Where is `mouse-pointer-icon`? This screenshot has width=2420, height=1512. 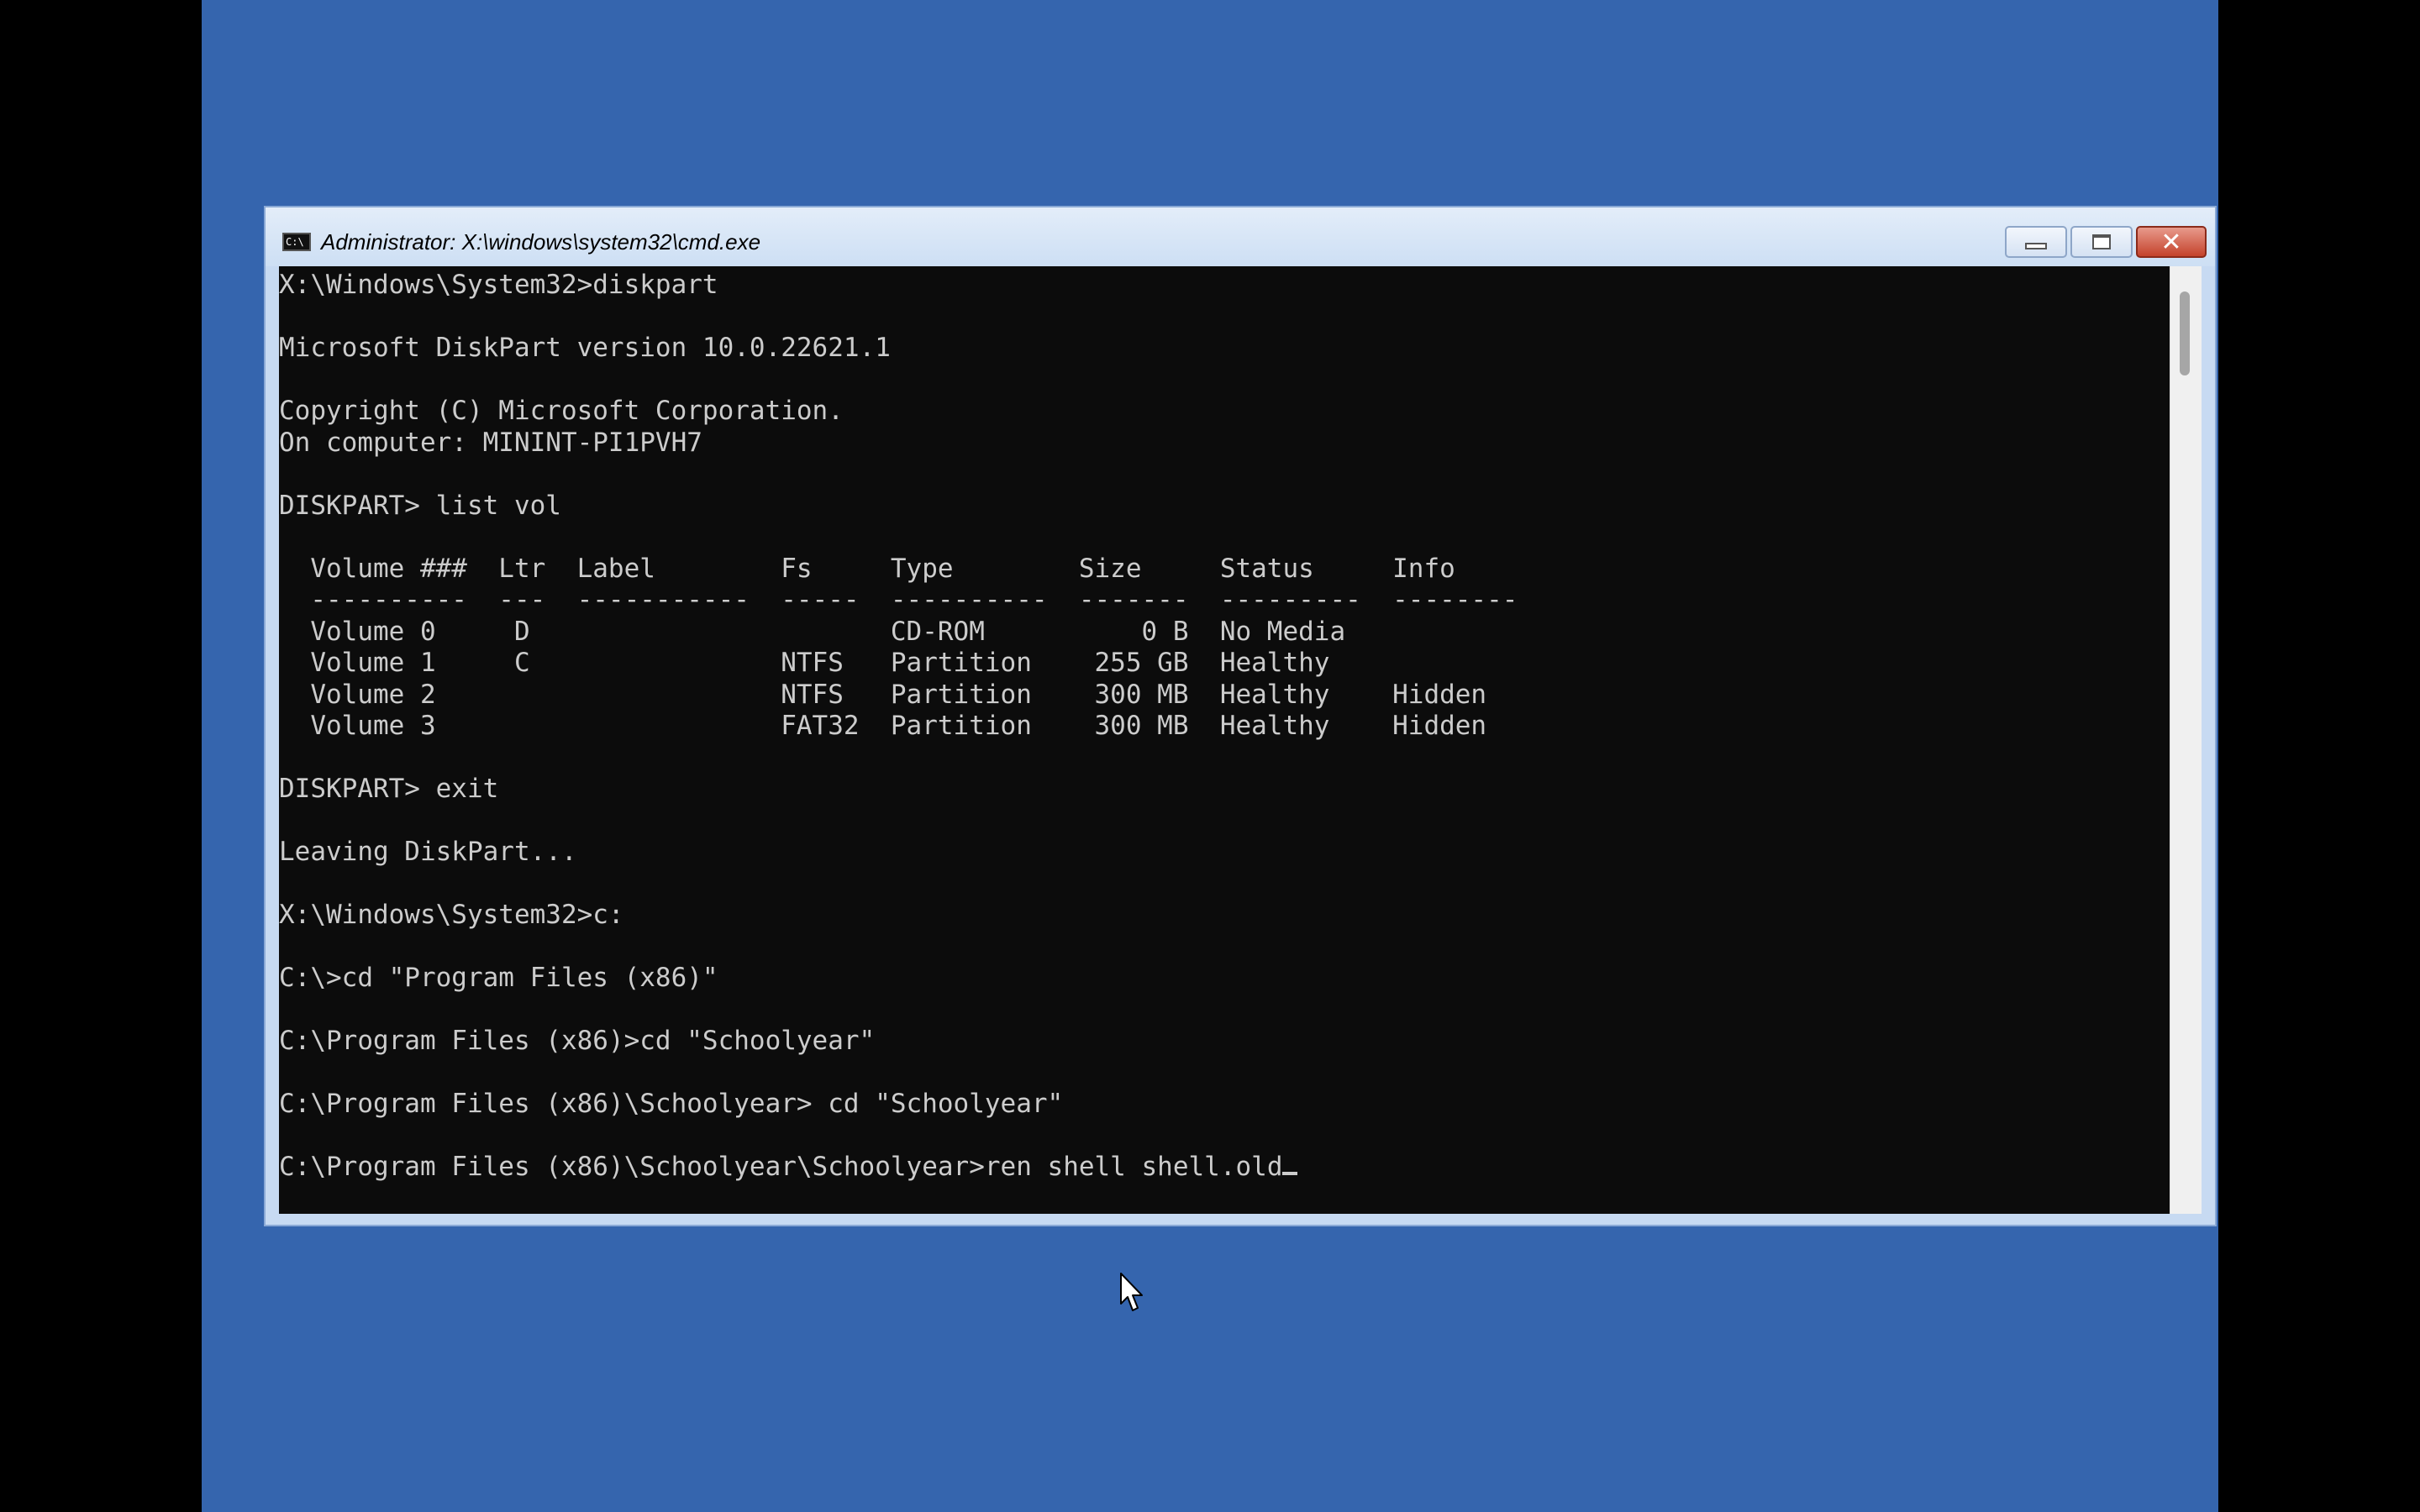 mouse-pointer-icon is located at coordinates (1132, 1292).